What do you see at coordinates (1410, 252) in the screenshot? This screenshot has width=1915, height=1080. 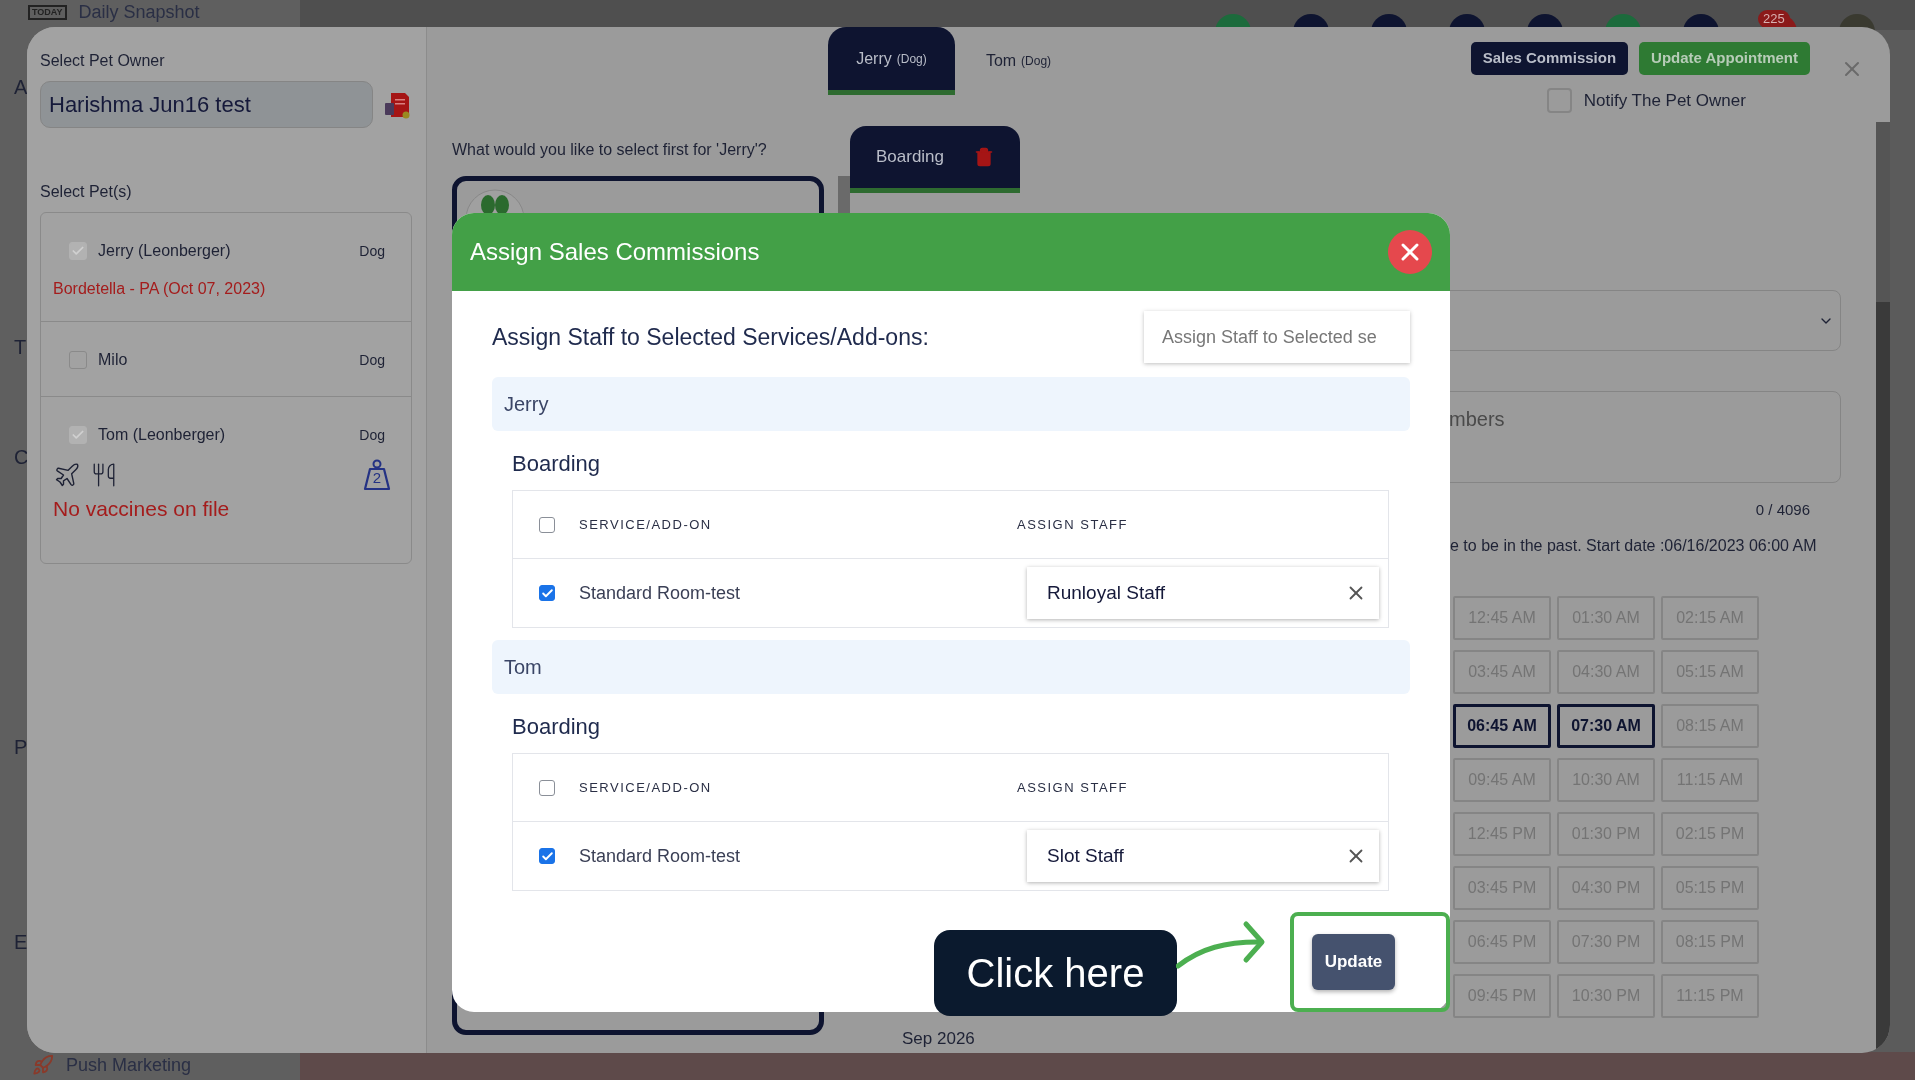 I see `close-button` at bounding box center [1410, 252].